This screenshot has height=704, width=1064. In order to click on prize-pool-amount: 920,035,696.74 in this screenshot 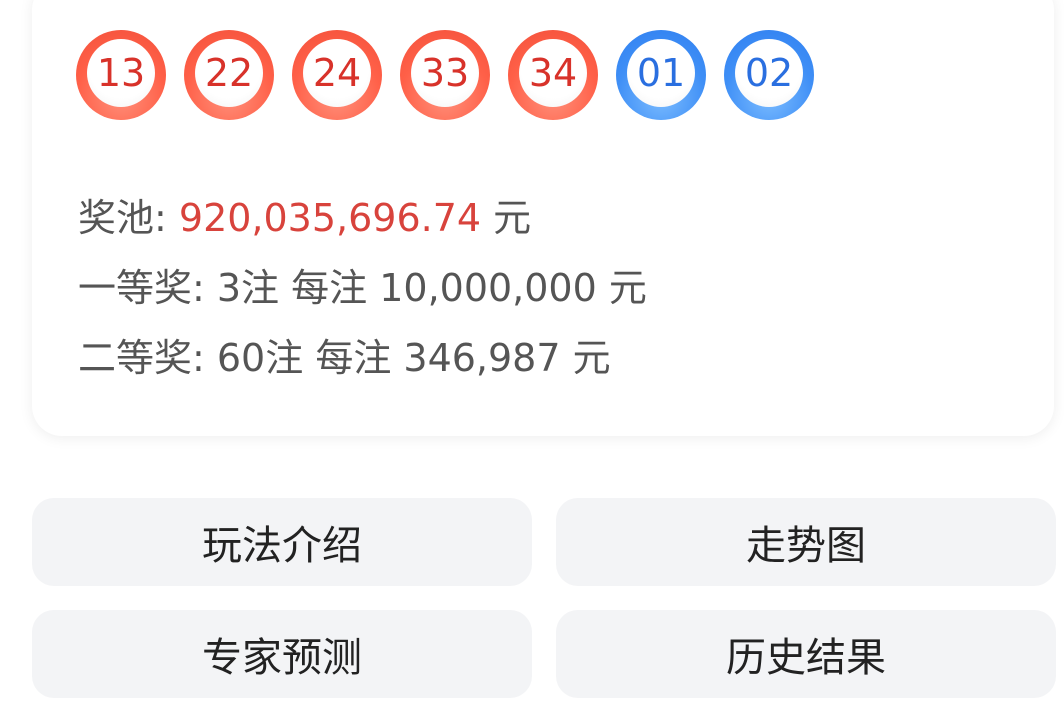, I will do `click(330, 218)`.